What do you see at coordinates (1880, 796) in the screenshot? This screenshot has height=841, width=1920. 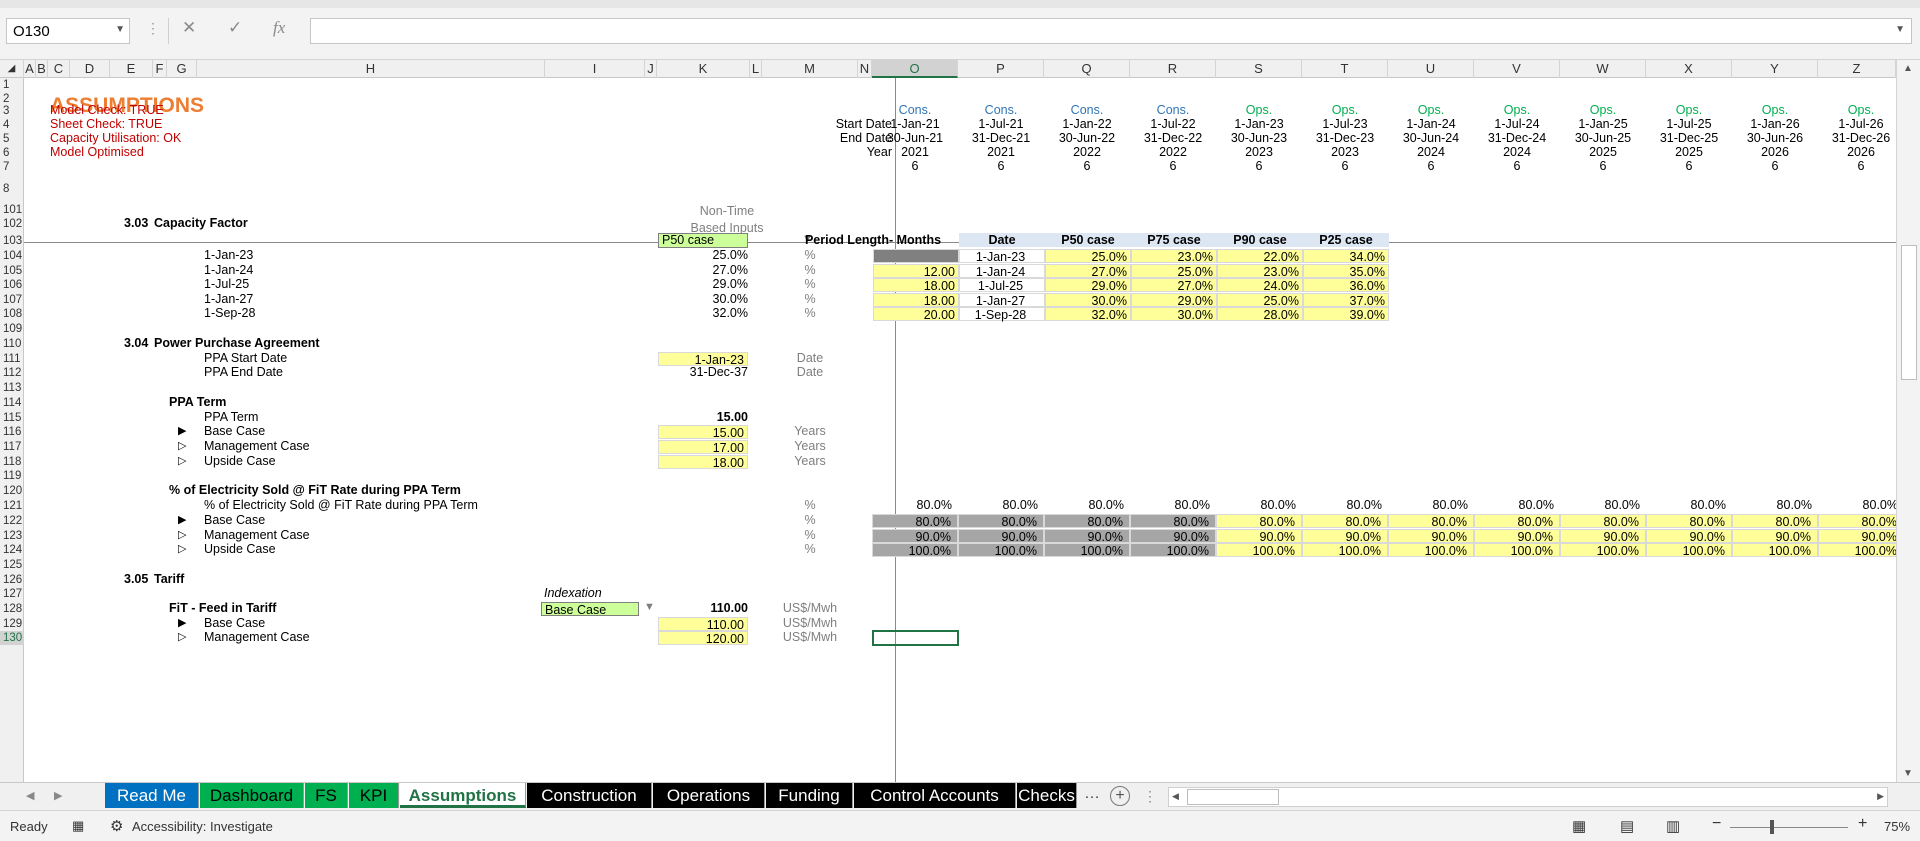 I see `scroll-right-icon: ▶` at bounding box center [1880, 796].